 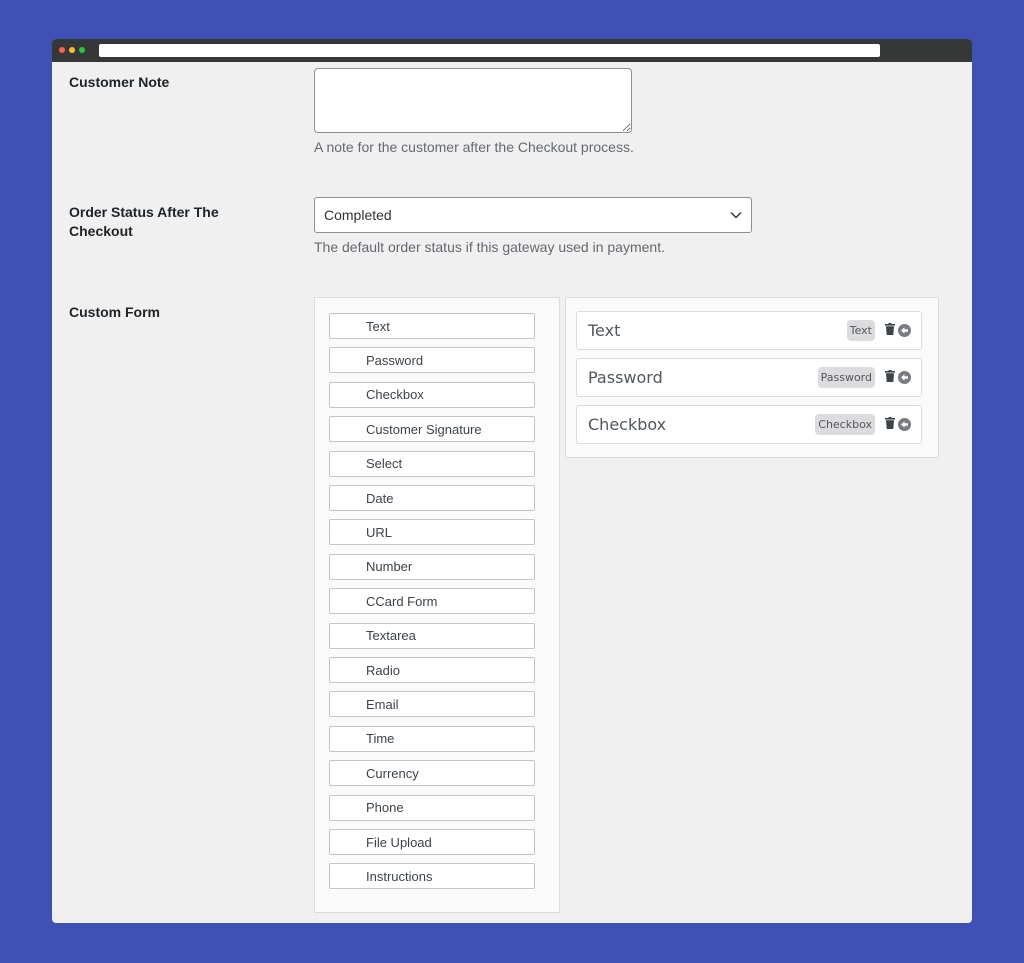 What do you see at coordinates (845, 424) in the screenshot?
I see `form-field-type-badge: Checkbox` at bounding box center [845, 424].